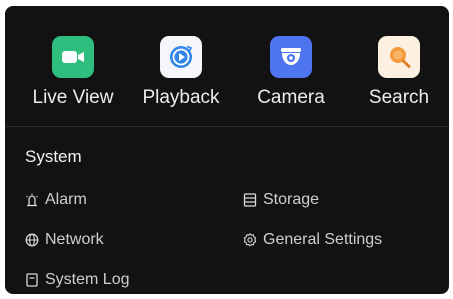 This screenshot has height=299, width=453. I want to click on camera-label: Camera, so click(291, 97).